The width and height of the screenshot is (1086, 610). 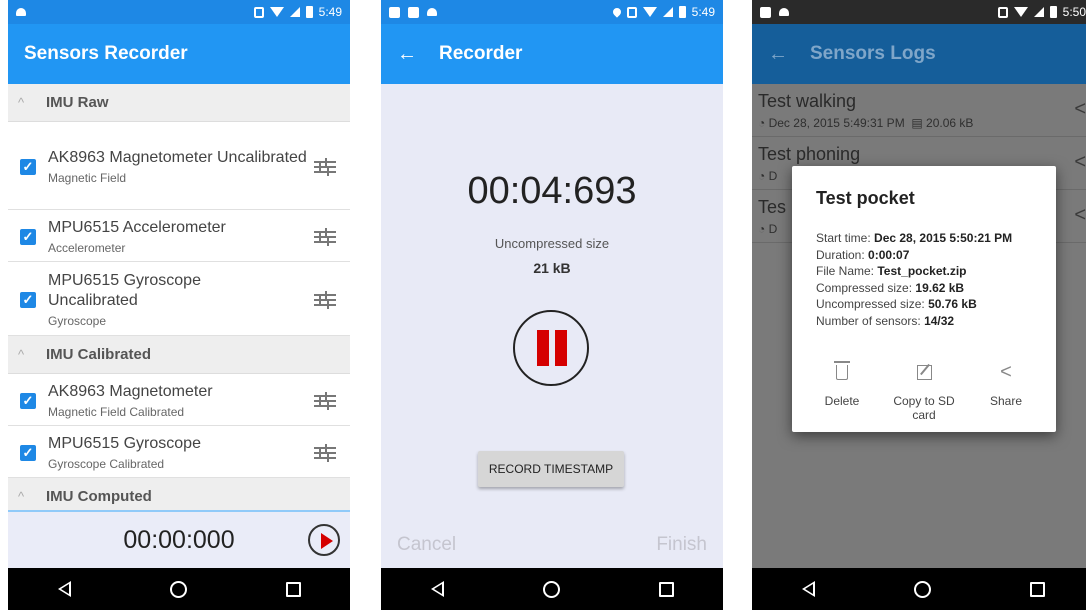 What do you see at coordinates (481, 53) in the screenshot?
I see `app-title: Recorder` at bounding box center [481, 53].